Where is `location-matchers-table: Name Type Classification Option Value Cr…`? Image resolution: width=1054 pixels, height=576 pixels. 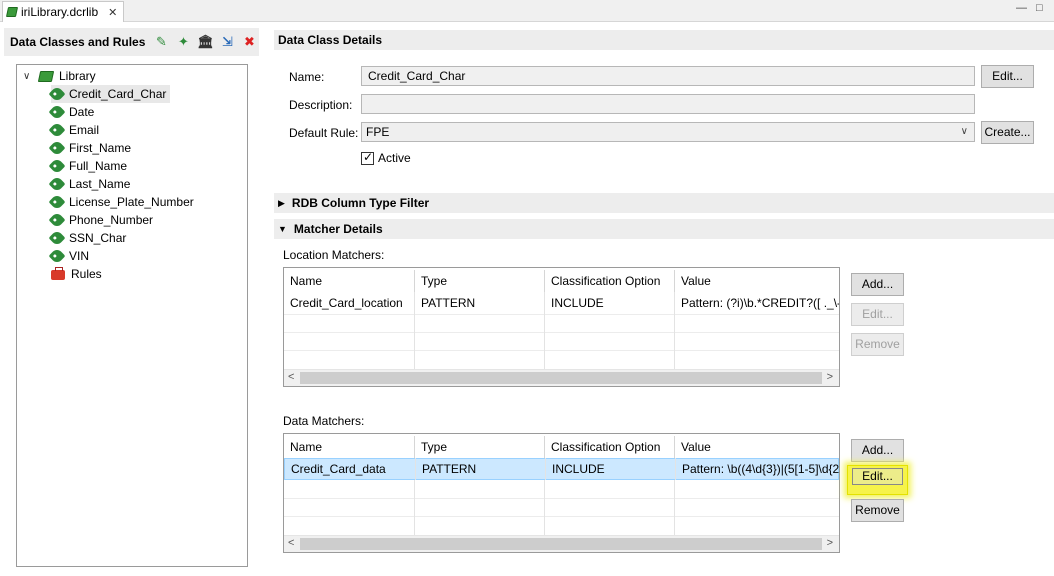 location-matchers-table: Name Type Classification Option Value Cr… is located at coordinates (561, 327).